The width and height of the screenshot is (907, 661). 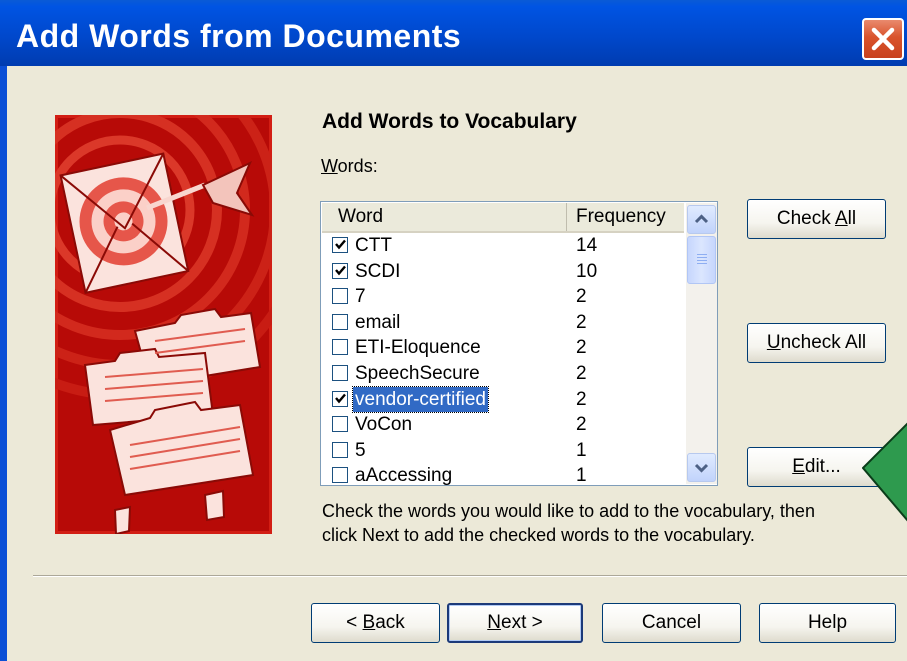 I want to click on uncheck-all-button: Uncheck All, so click(x=816, y=343).